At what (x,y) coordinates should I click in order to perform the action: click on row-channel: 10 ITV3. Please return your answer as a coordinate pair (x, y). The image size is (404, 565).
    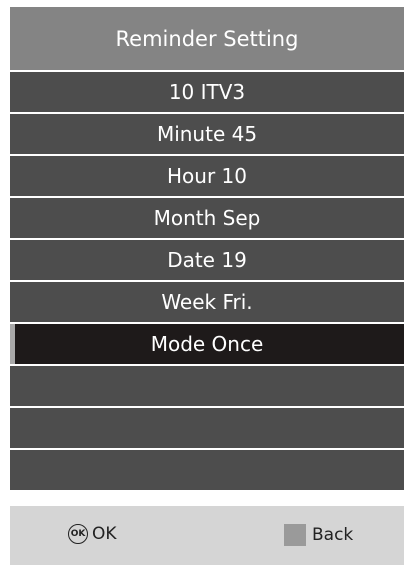
    Looking at the image, I should click on (207, 92).